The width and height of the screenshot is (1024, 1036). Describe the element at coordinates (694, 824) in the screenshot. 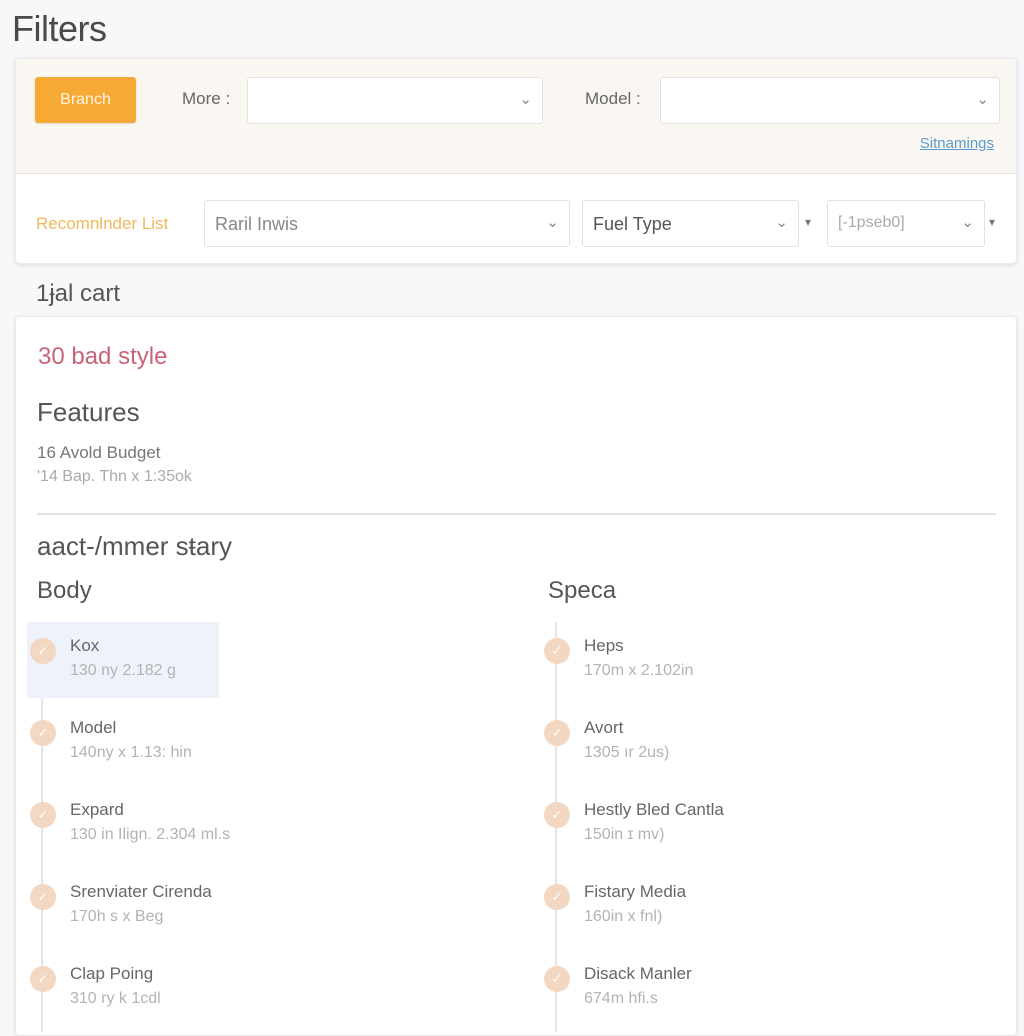

I see `timeline-item: ✓ Hestly Bled Cantla 150in ɪ mv)` at that location.